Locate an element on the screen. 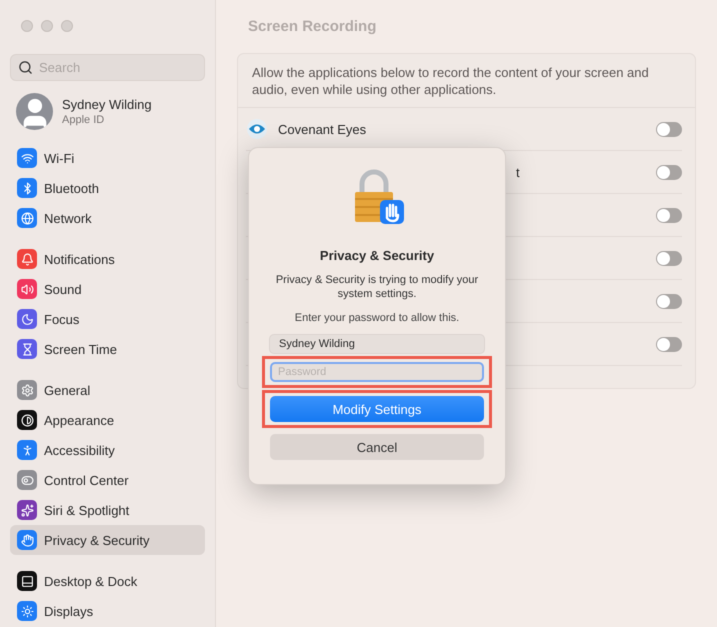 The image size is (717, 627). dialog-message: Privacy & Security is trying to modify your system settings. is located at coordinates (377, 287).